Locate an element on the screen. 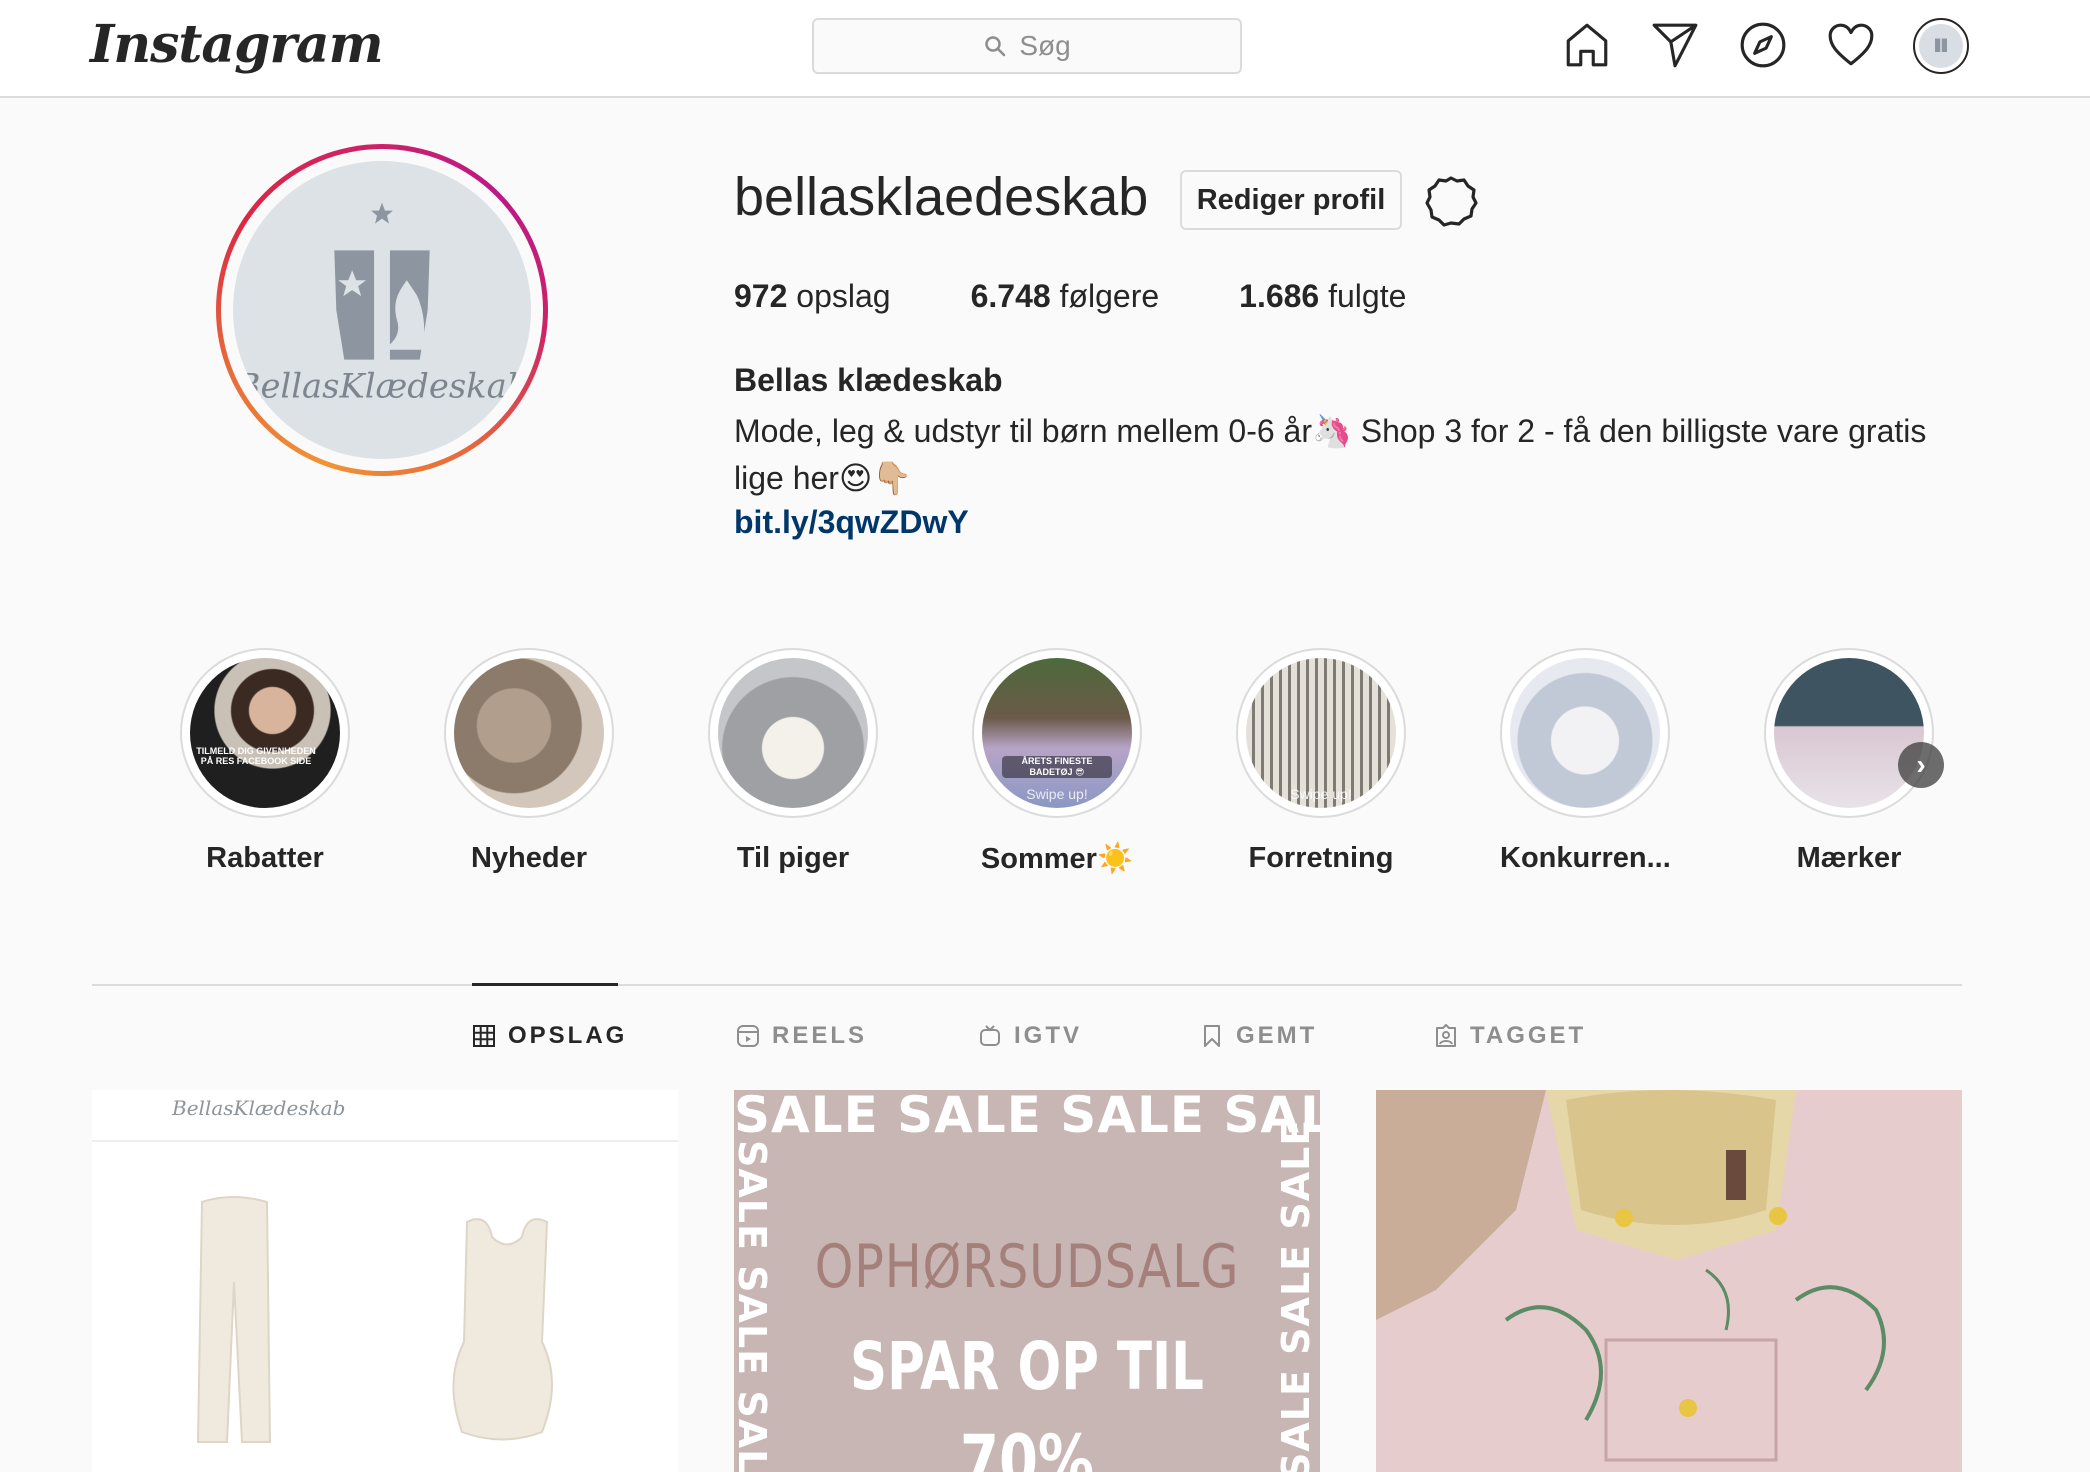 The image size is (2090, 1472). home-icon is located at coordinates (1587, 45).